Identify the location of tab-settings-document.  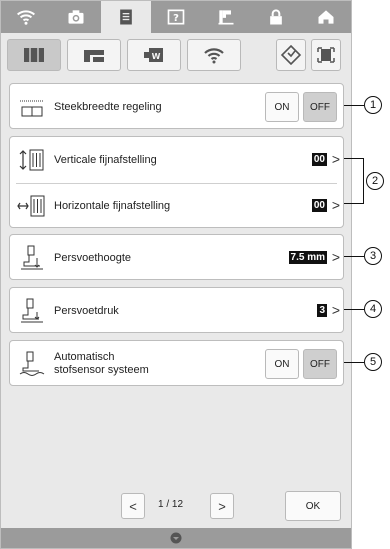
(126, 17).